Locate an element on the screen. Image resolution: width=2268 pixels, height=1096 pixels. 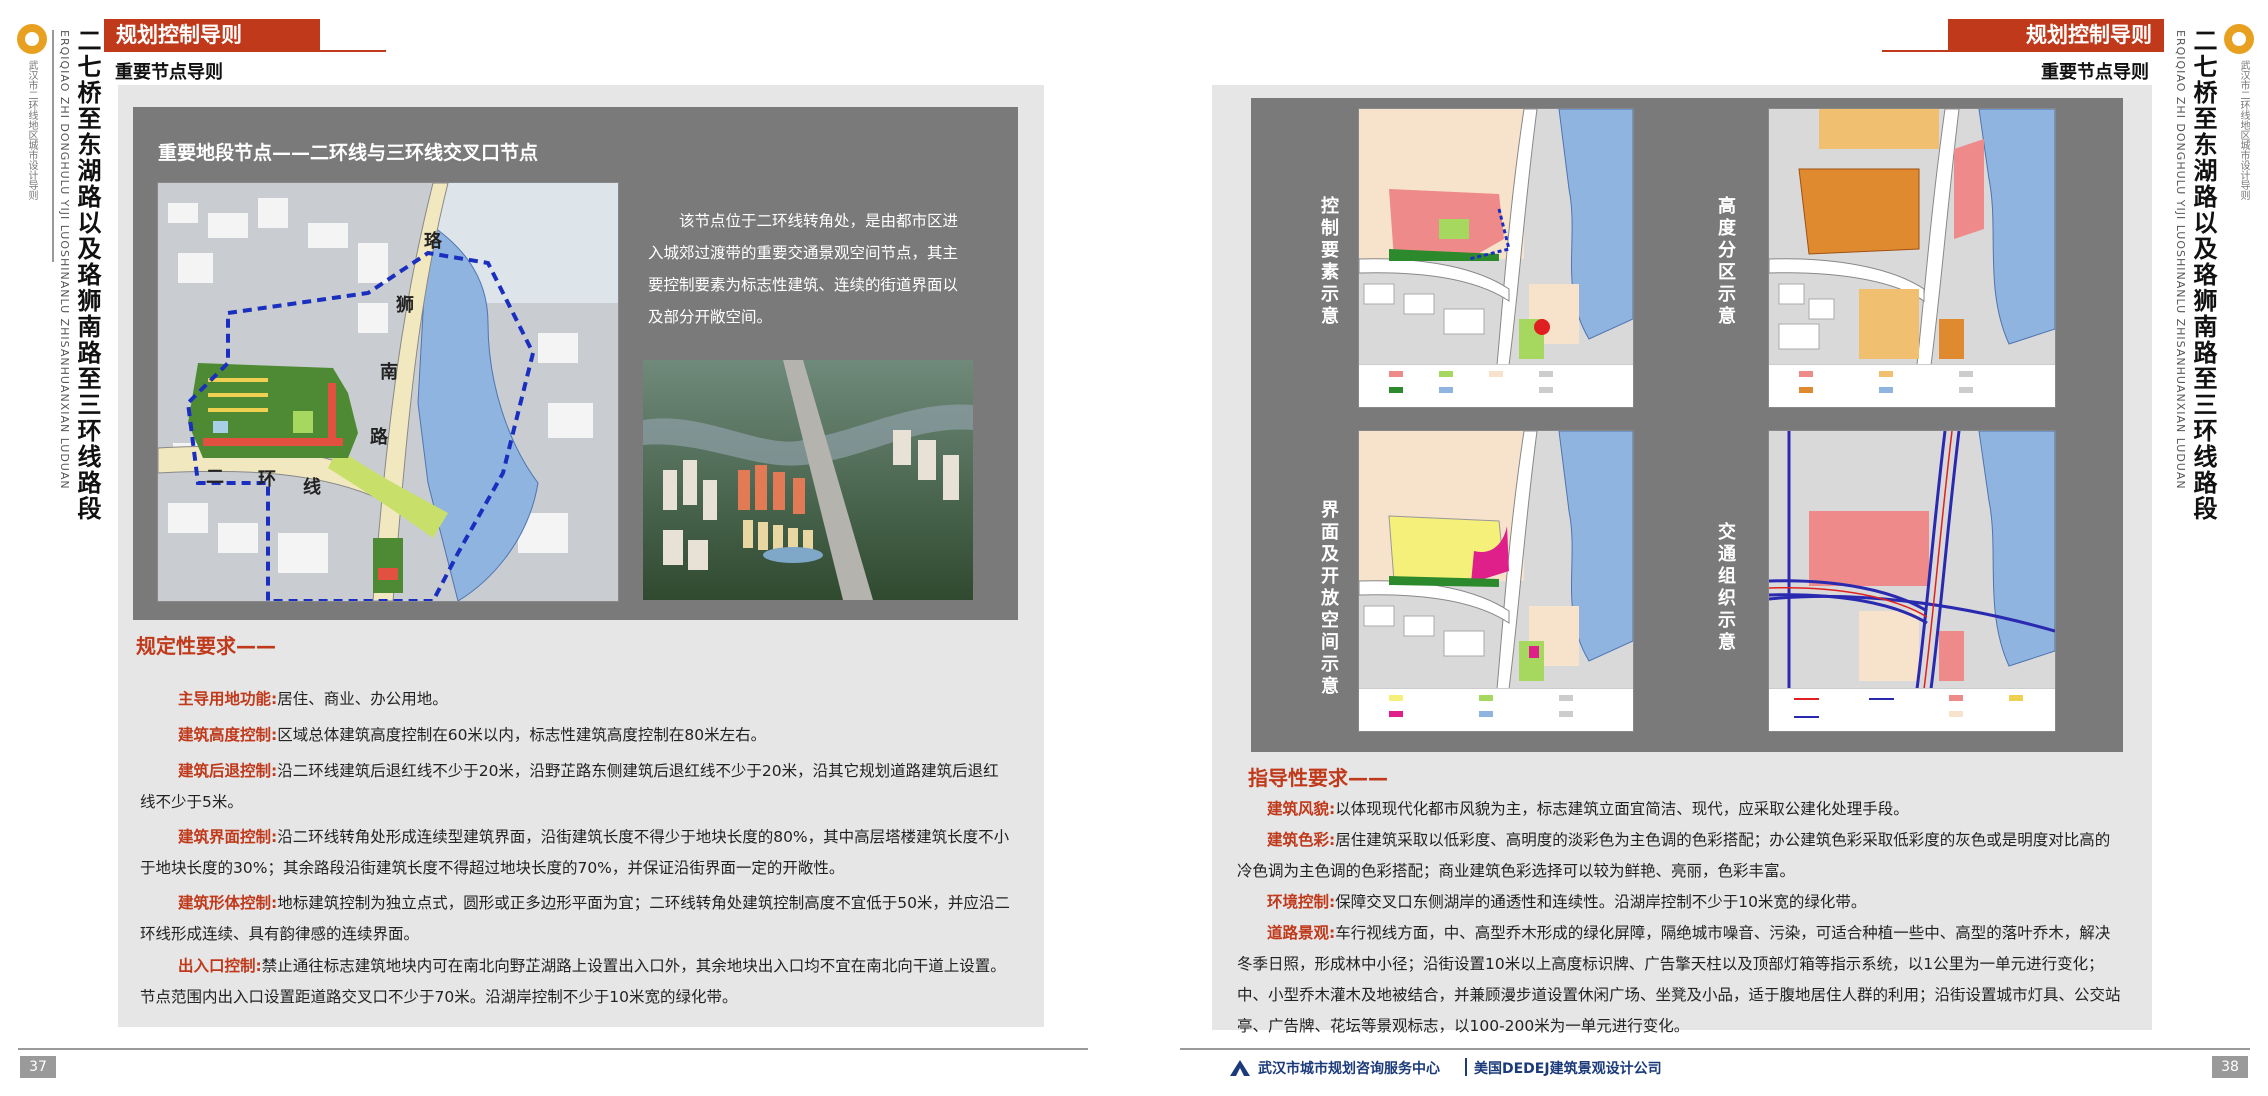
footer-org-2: 美国DEDEJ建筑景观设计公司 is located at coordinates (1568, 1069).